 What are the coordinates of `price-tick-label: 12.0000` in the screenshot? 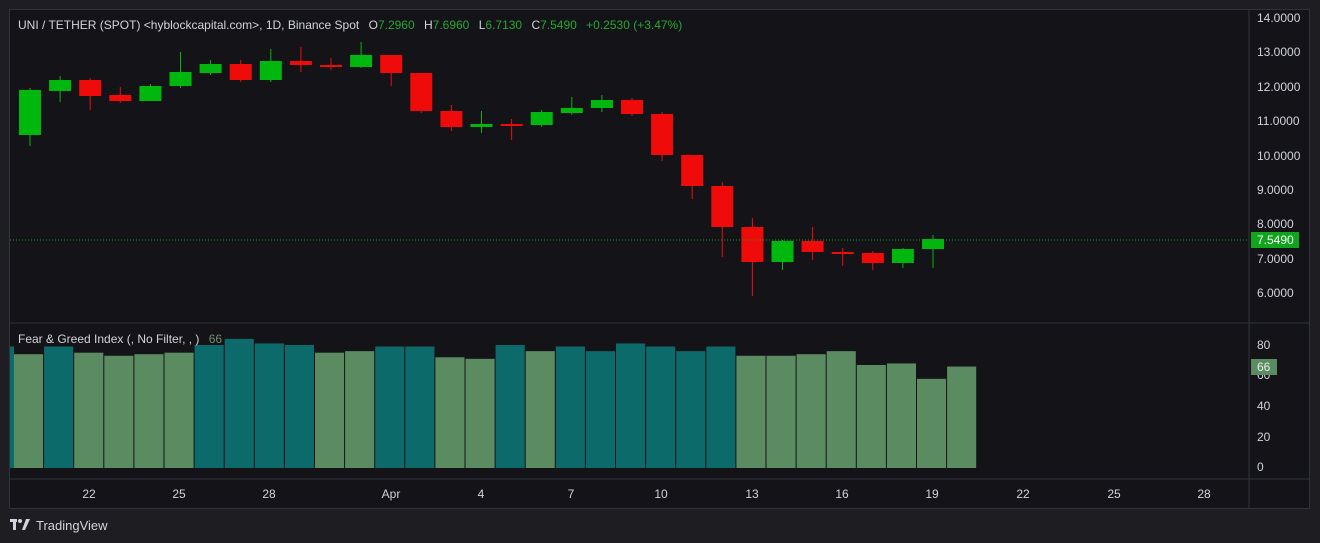 It's located at (1279, 87).